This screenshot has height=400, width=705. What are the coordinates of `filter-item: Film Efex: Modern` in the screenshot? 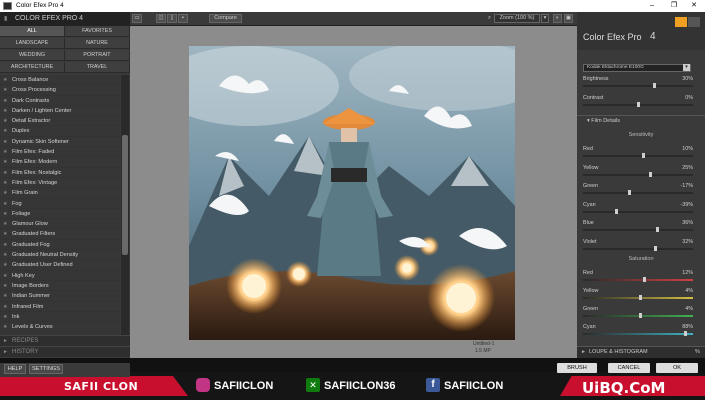 It's located at (60, 162).